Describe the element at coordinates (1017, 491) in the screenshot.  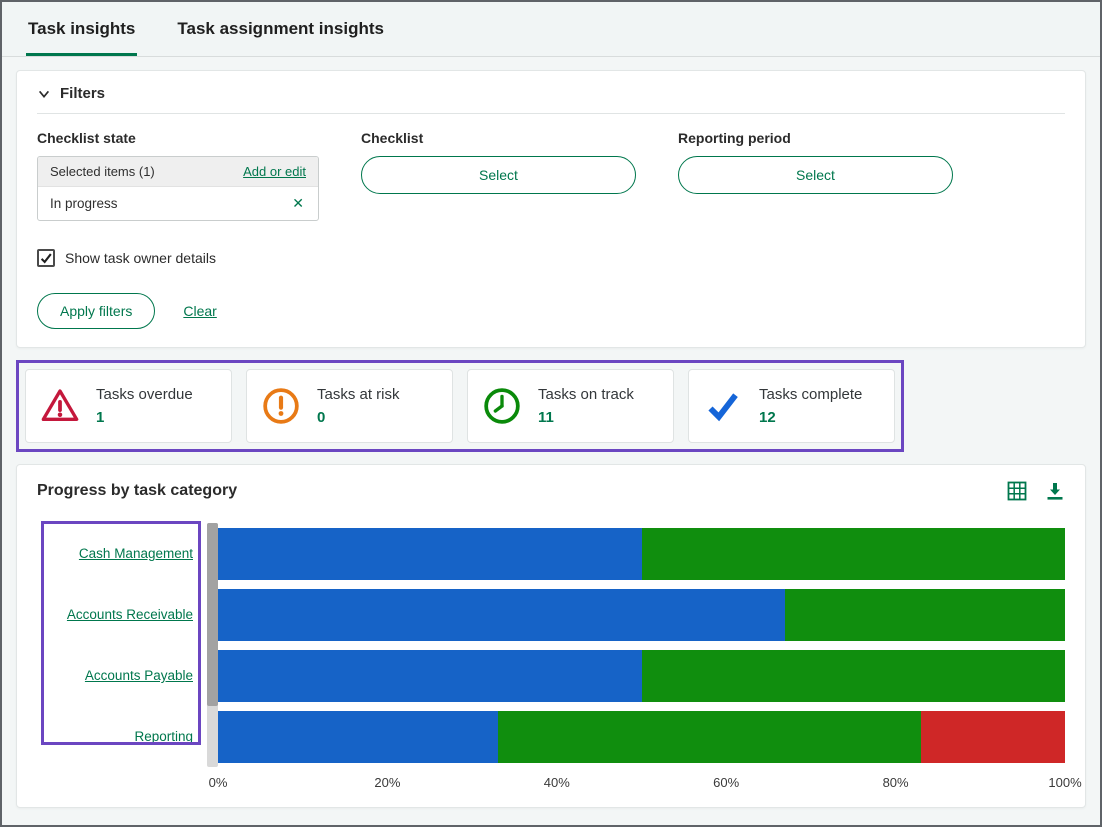
I see `table-icon` at that location.